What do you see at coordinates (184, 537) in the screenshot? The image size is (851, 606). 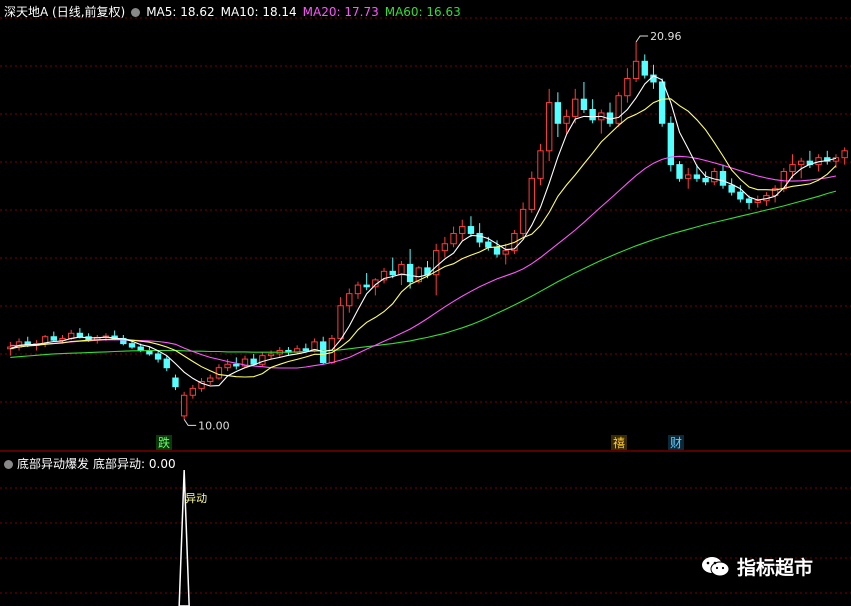 I see `indicator-spike` at bounding box center [184, 537].